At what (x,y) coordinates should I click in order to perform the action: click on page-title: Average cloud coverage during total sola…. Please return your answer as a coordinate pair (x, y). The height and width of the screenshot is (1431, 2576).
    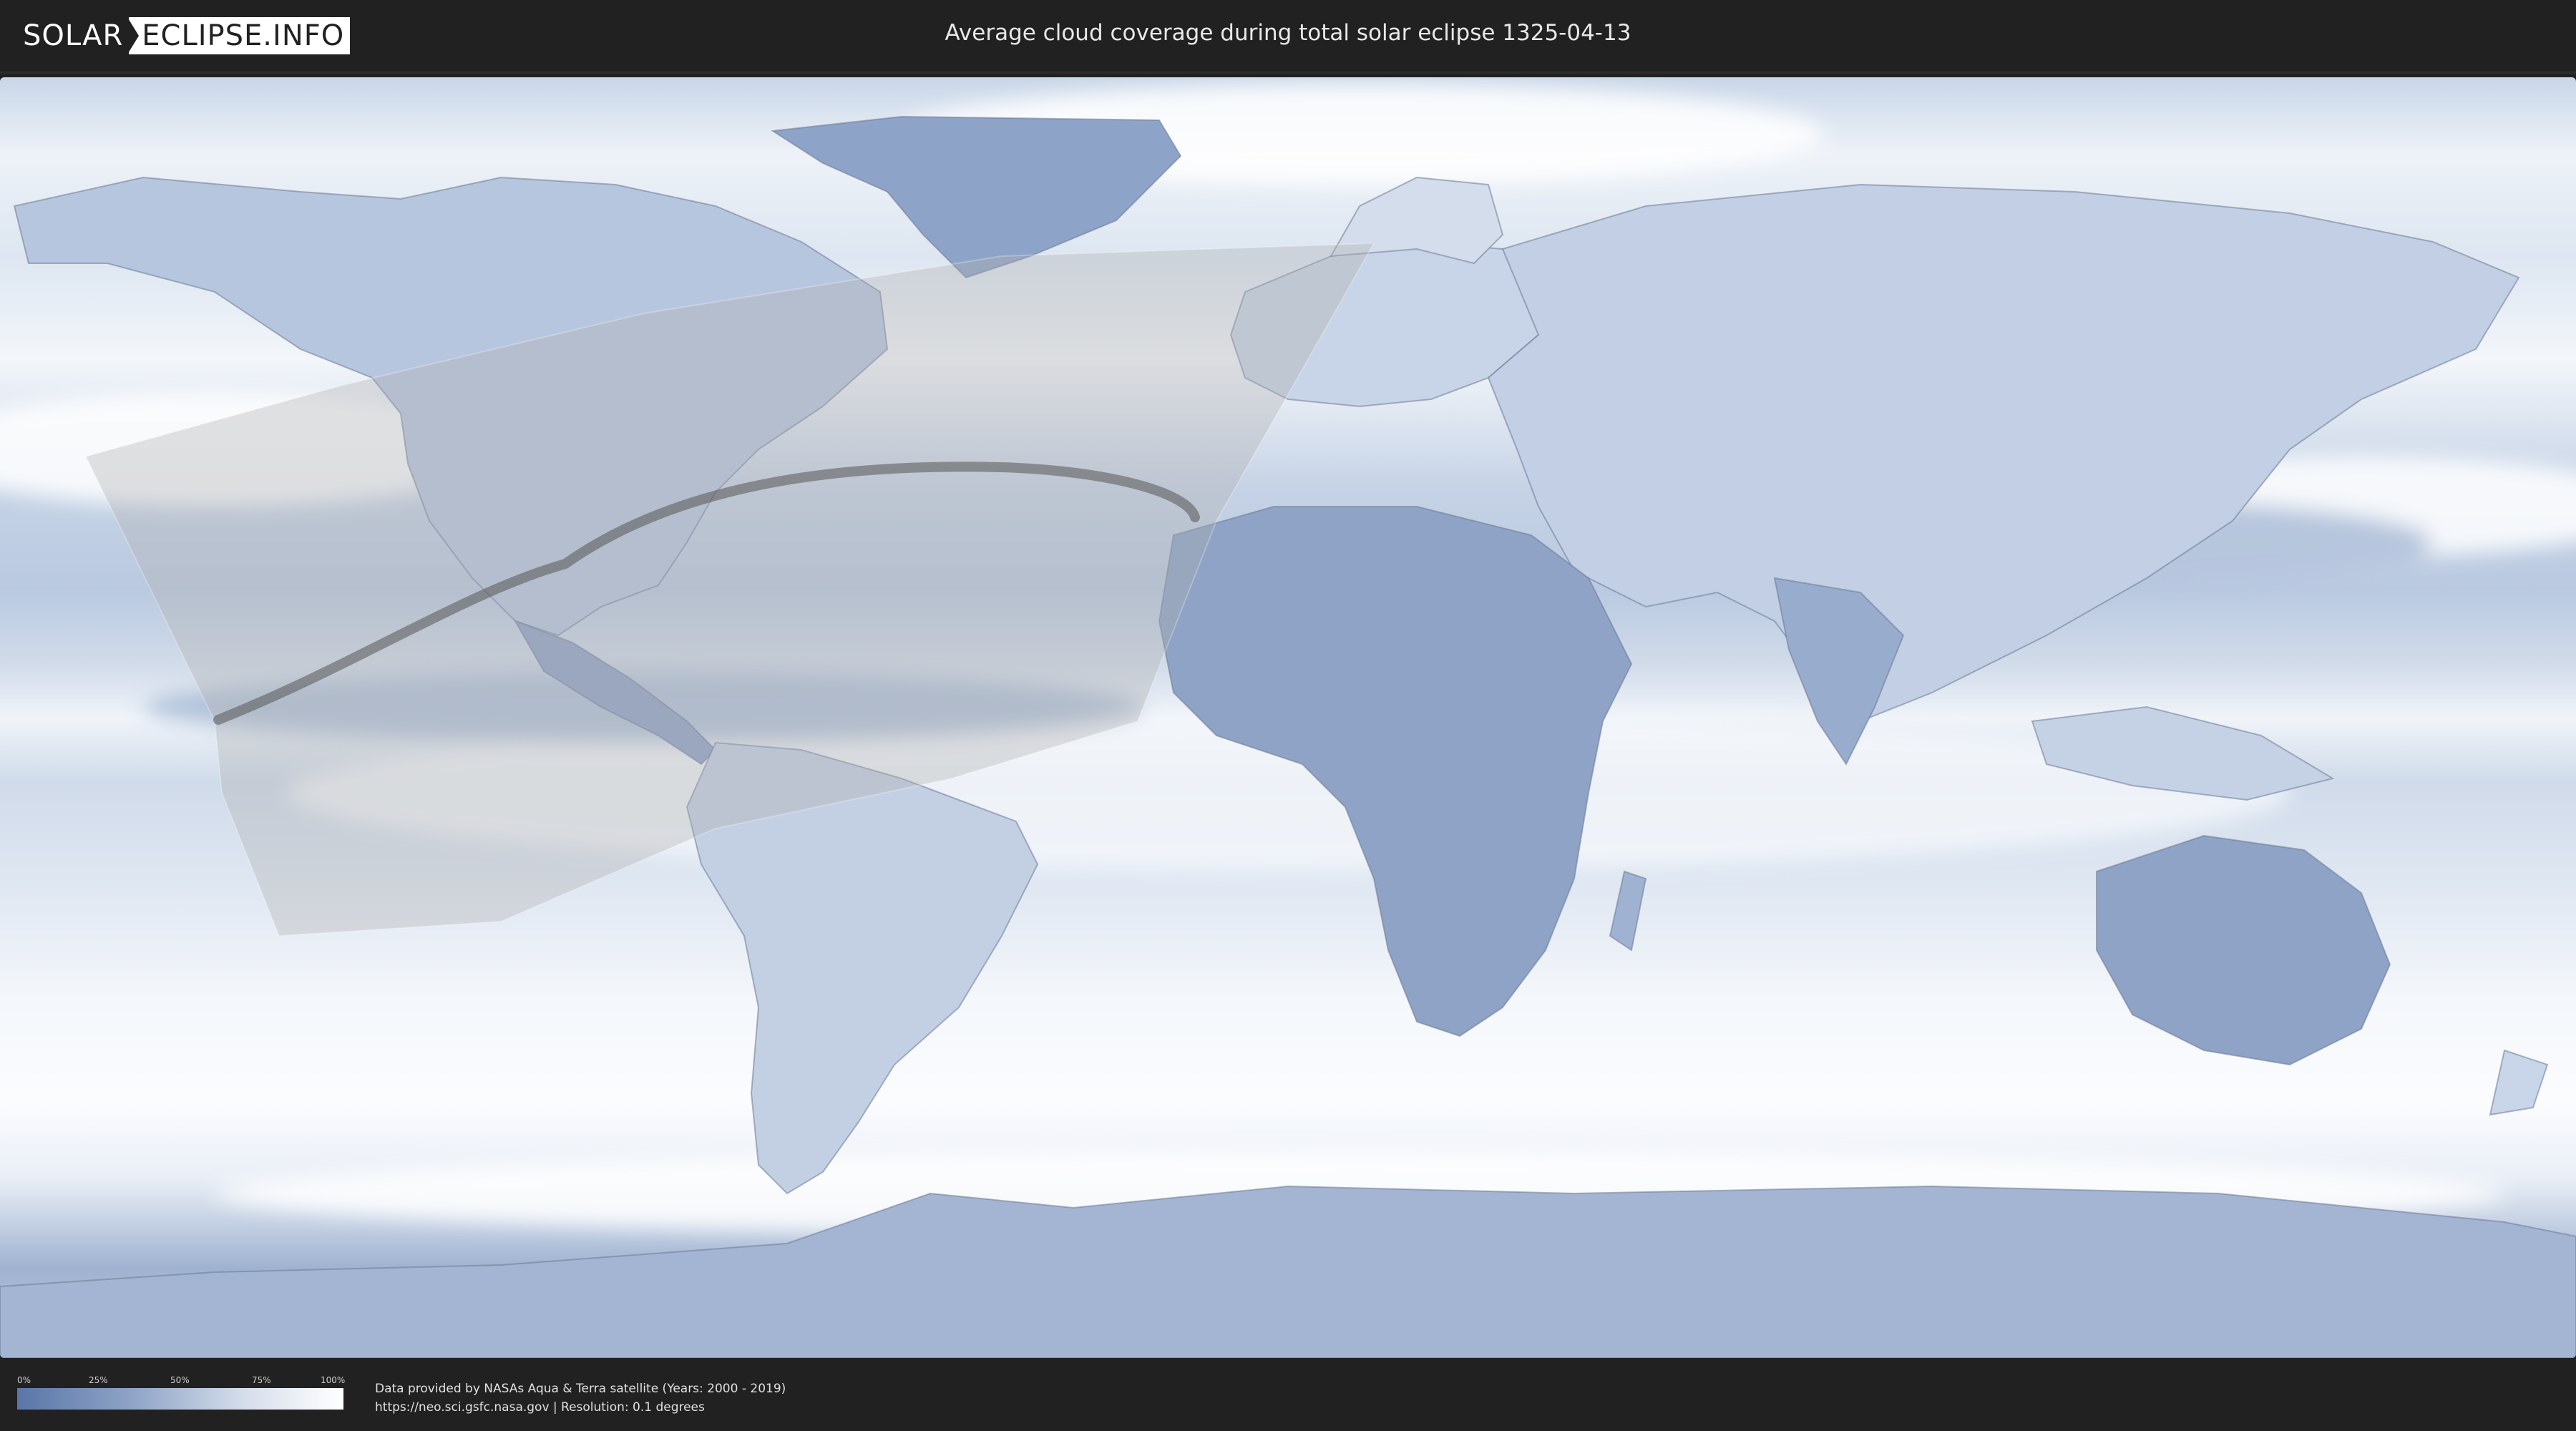
    Looking at the image, I should click on (1288, 33).